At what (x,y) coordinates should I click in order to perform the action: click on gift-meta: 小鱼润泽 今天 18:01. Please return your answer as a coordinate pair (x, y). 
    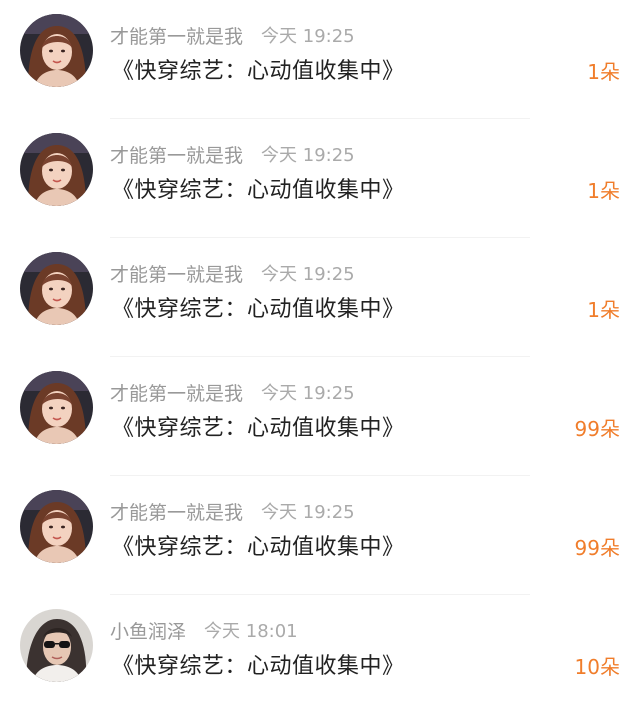
    Looking at the image, I should click on (204, 630).